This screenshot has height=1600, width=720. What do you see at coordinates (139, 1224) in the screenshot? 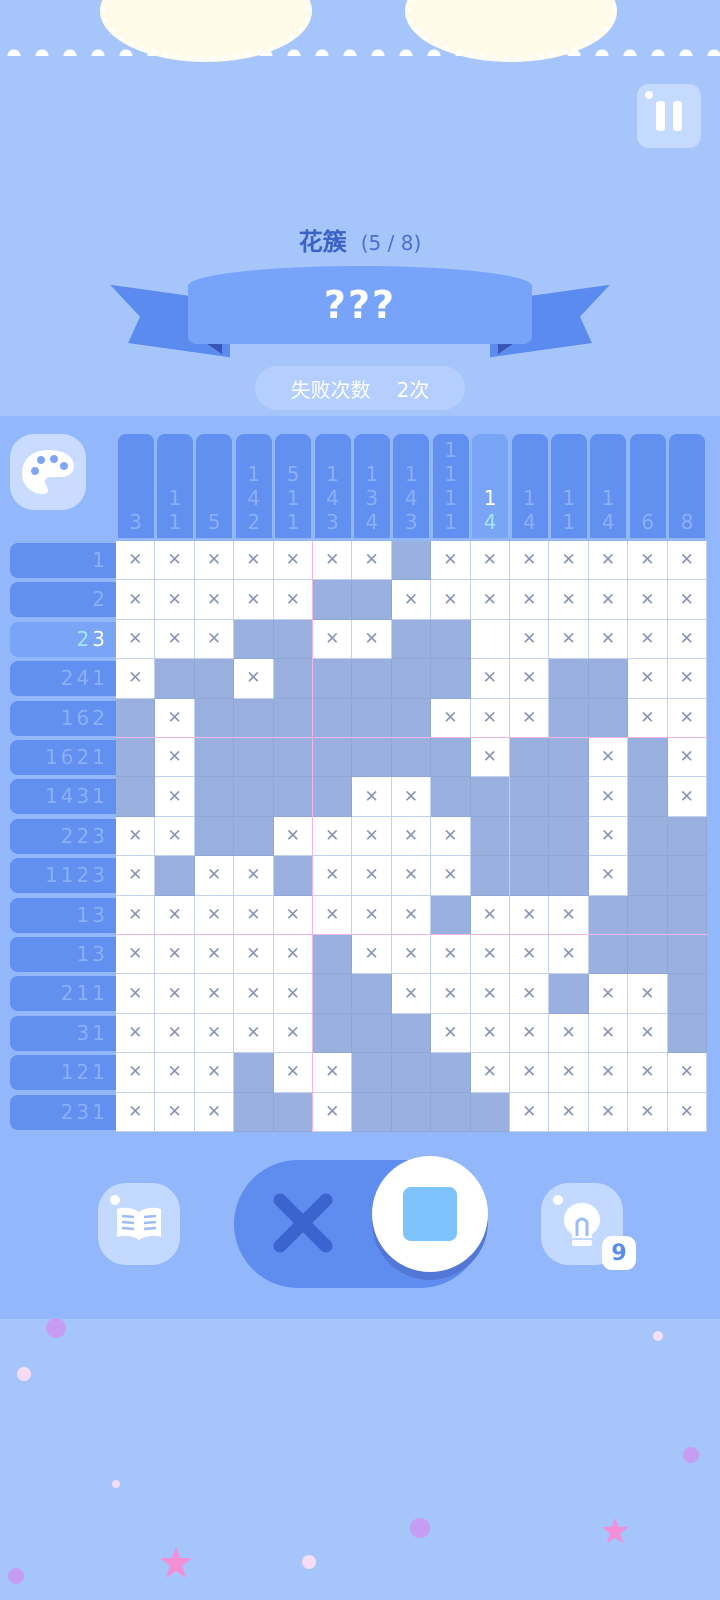
I see `book-button` at bounding box center [139, 1224].